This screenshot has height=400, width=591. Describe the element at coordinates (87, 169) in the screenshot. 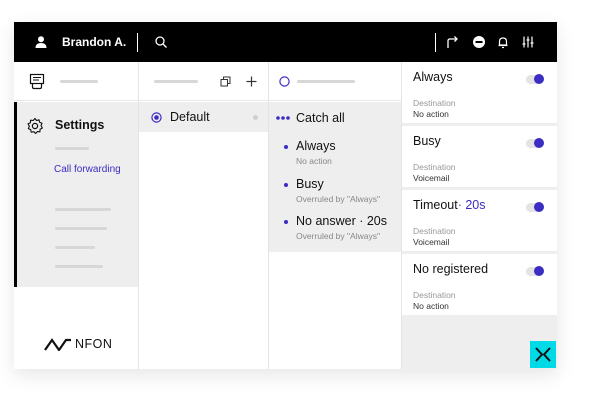

I see `sidebar-link-call-forwarding: Call forwarding` at that location.